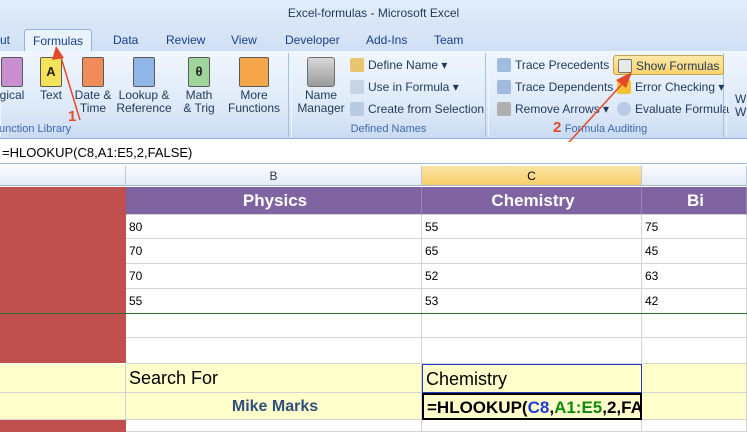  I want to click on header-chemistry: Chemistry, so click(532, 201).